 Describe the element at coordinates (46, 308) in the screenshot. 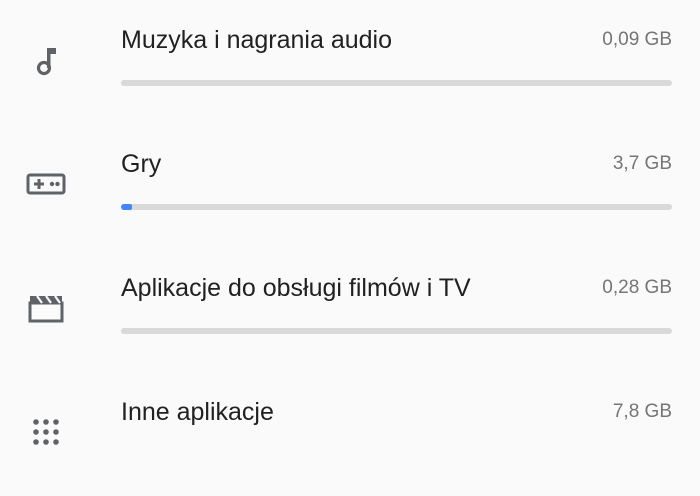

I see `movie-clapperboard-icon` at that location.